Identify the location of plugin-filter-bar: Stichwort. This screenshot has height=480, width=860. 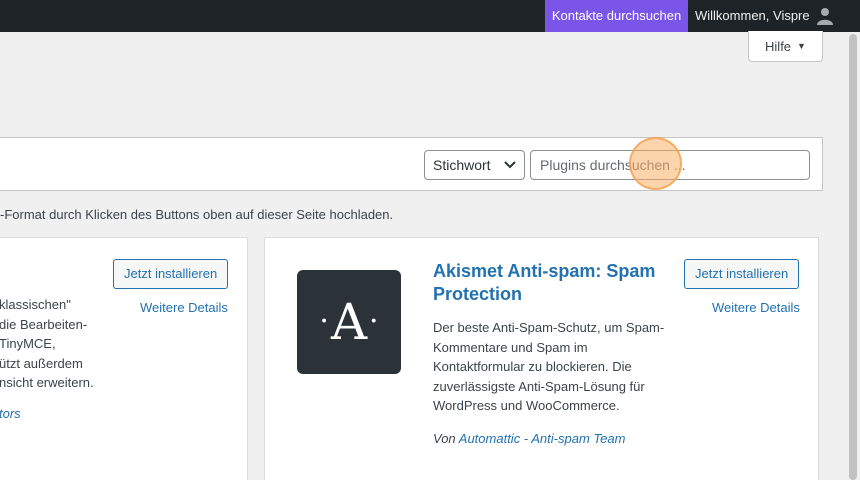
(411, 164).